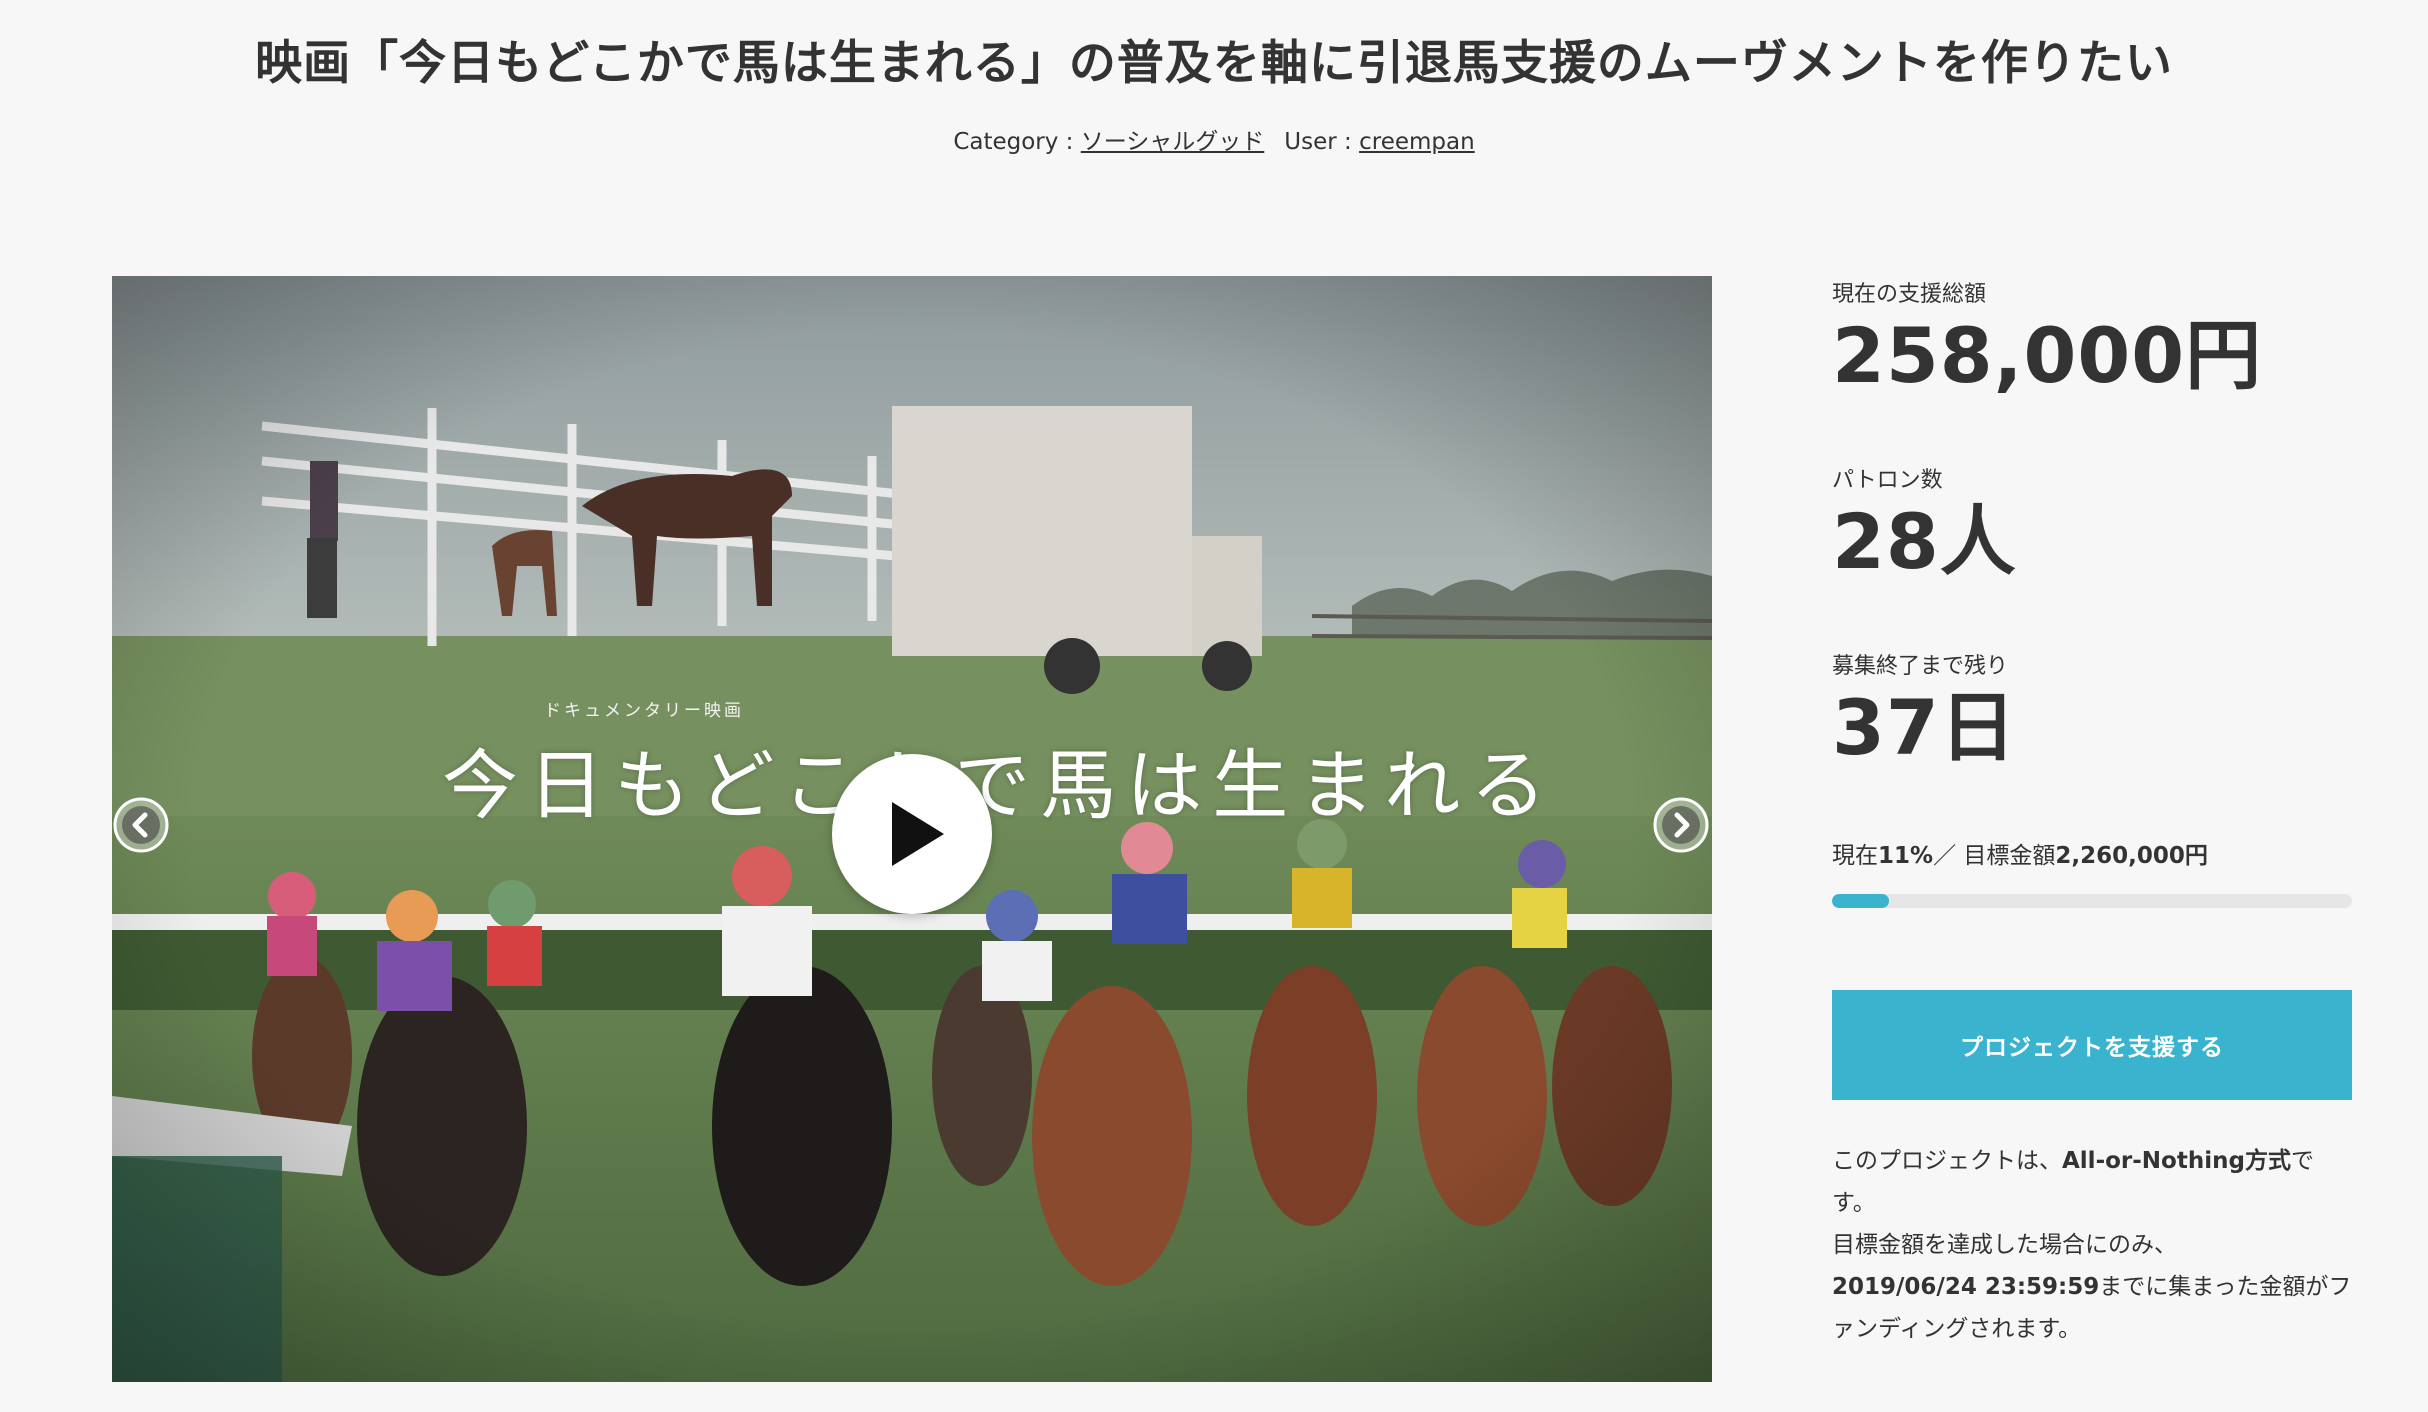  I want to click on user-label: User :, so click(1322, 142).